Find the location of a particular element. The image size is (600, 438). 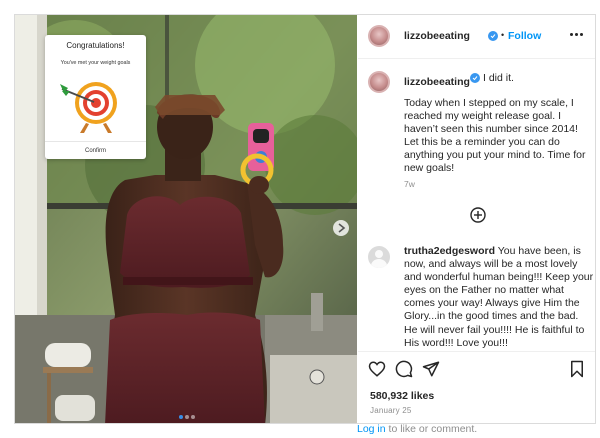

popup-title: Congratulations! is located at coordinates (95, 45).